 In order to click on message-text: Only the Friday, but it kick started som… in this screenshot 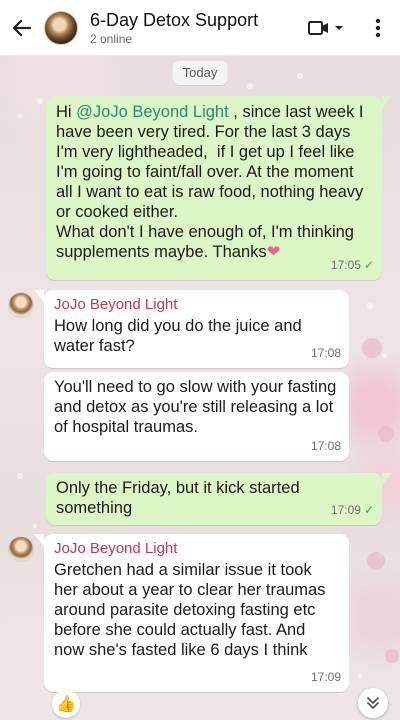, I will do `click(180, 498)`.